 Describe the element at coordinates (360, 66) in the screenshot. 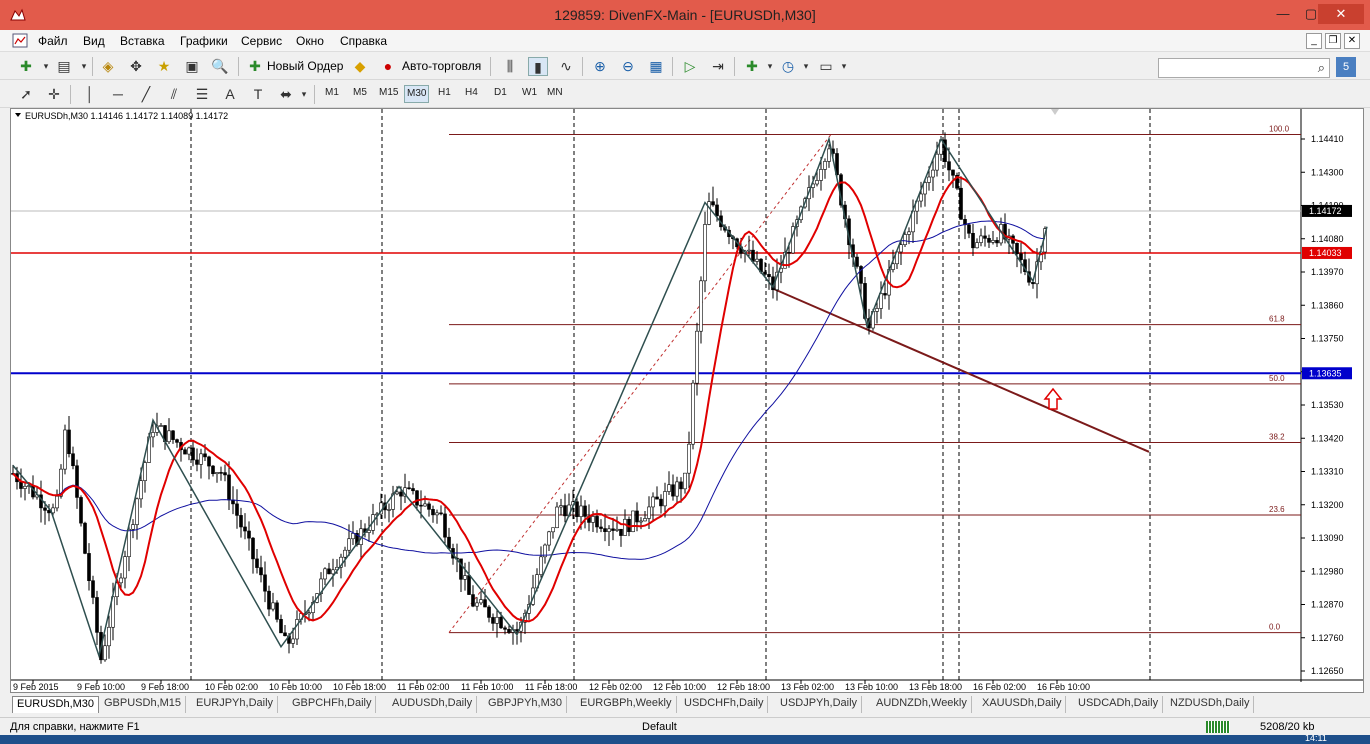

I see `metaeditor-icon: ◆` at that location.